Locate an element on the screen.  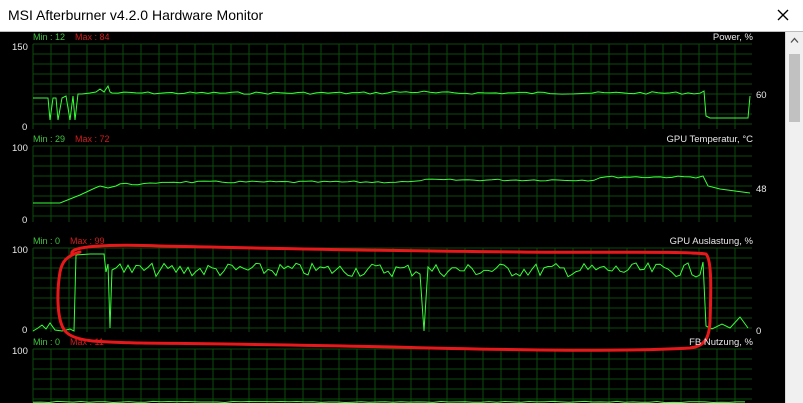
vertical-scrollbar is located at coordinates (794, 217).